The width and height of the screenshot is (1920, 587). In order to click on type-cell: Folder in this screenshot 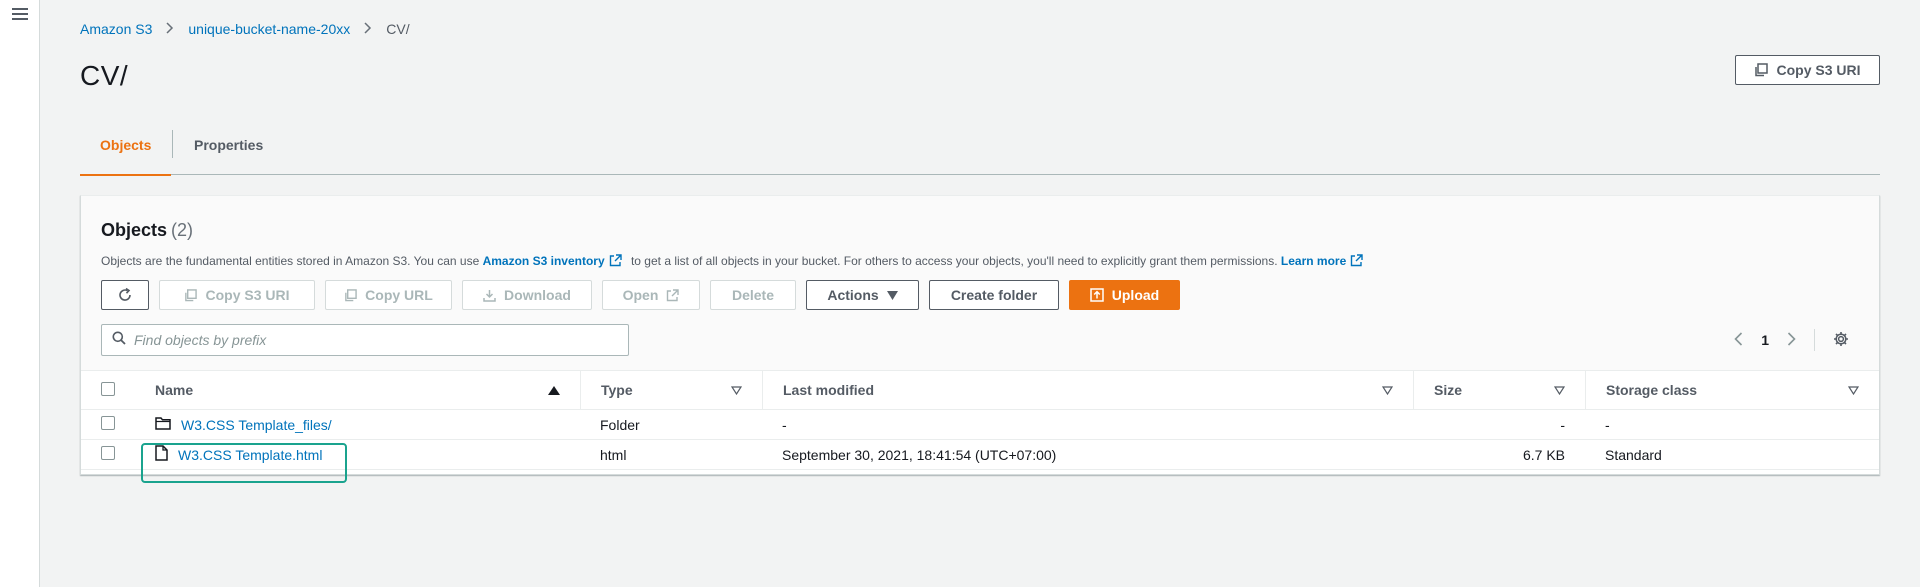, I will do `click(671, 424)`.